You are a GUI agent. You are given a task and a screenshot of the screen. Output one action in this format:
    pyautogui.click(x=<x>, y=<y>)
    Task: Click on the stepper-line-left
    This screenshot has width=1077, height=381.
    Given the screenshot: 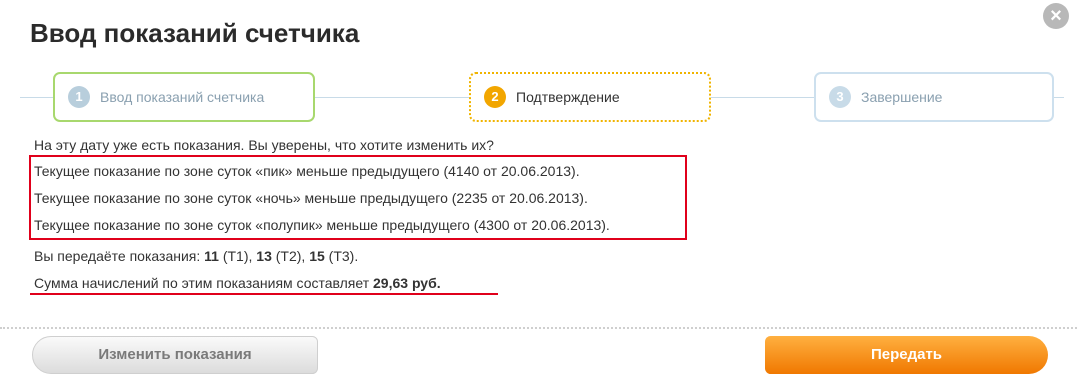 What is the action you would take?
    pyautogui.click(x=37, y=97)
    